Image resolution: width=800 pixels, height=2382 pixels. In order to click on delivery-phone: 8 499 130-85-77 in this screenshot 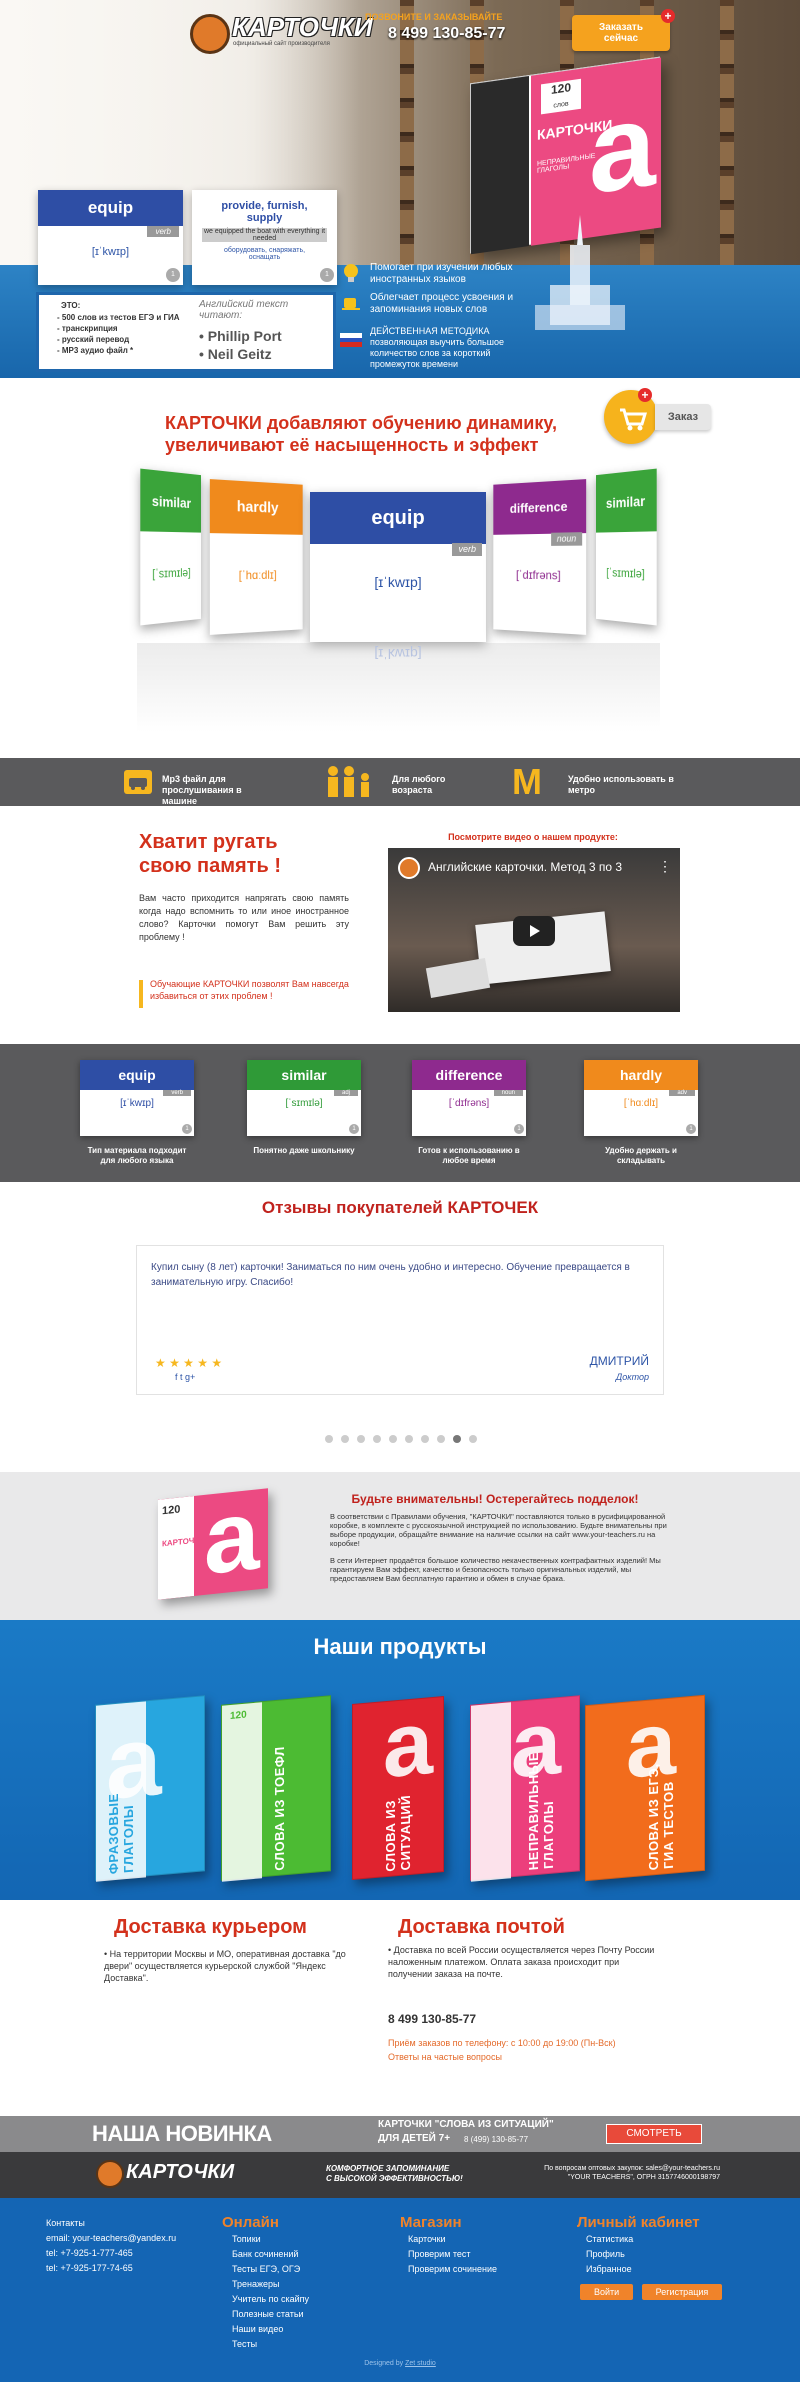, I will do `click(432, 2019)`.